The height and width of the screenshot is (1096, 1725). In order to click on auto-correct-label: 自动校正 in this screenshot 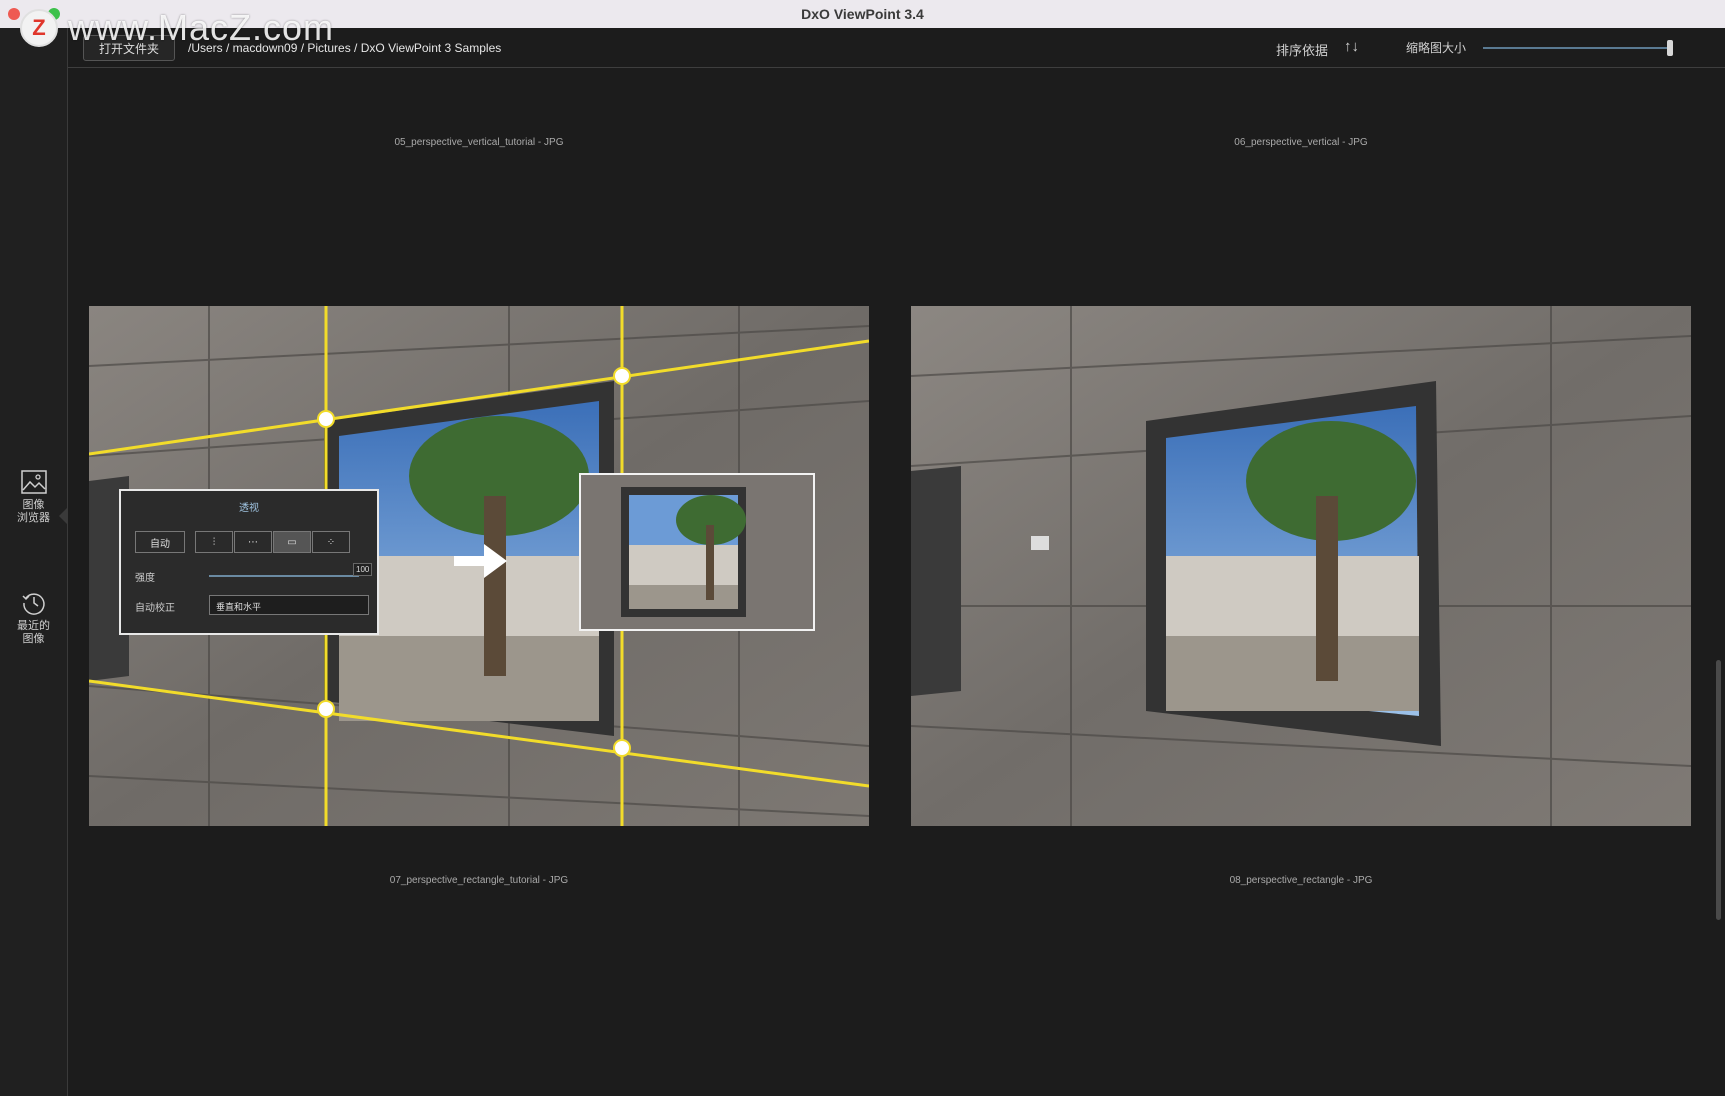, I will do `click(155, 608)`.